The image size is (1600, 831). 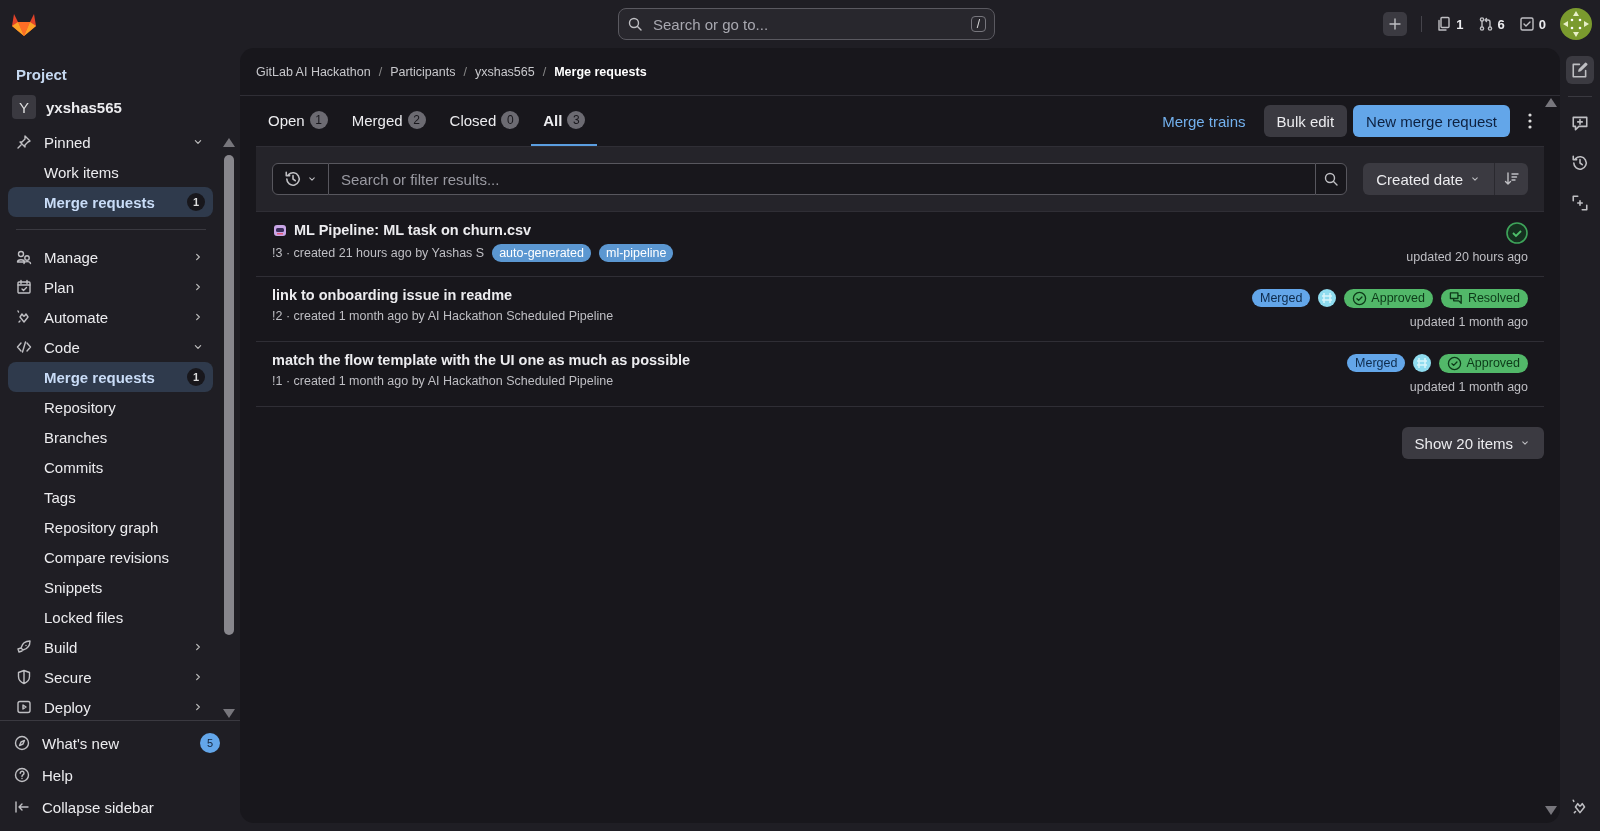 I want to click on nav-item: Snippets, so click(x=110, y=587).